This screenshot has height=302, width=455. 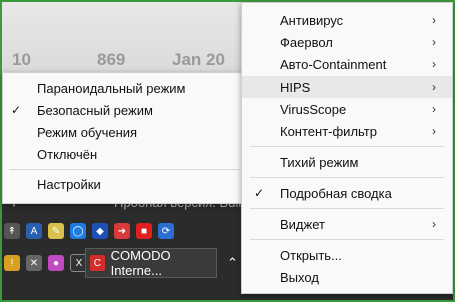 What do you see at coordinates (232, 263) in the screenshot?
I see `chevron-up-icon: ⌃` at bounding box center [232, 263].